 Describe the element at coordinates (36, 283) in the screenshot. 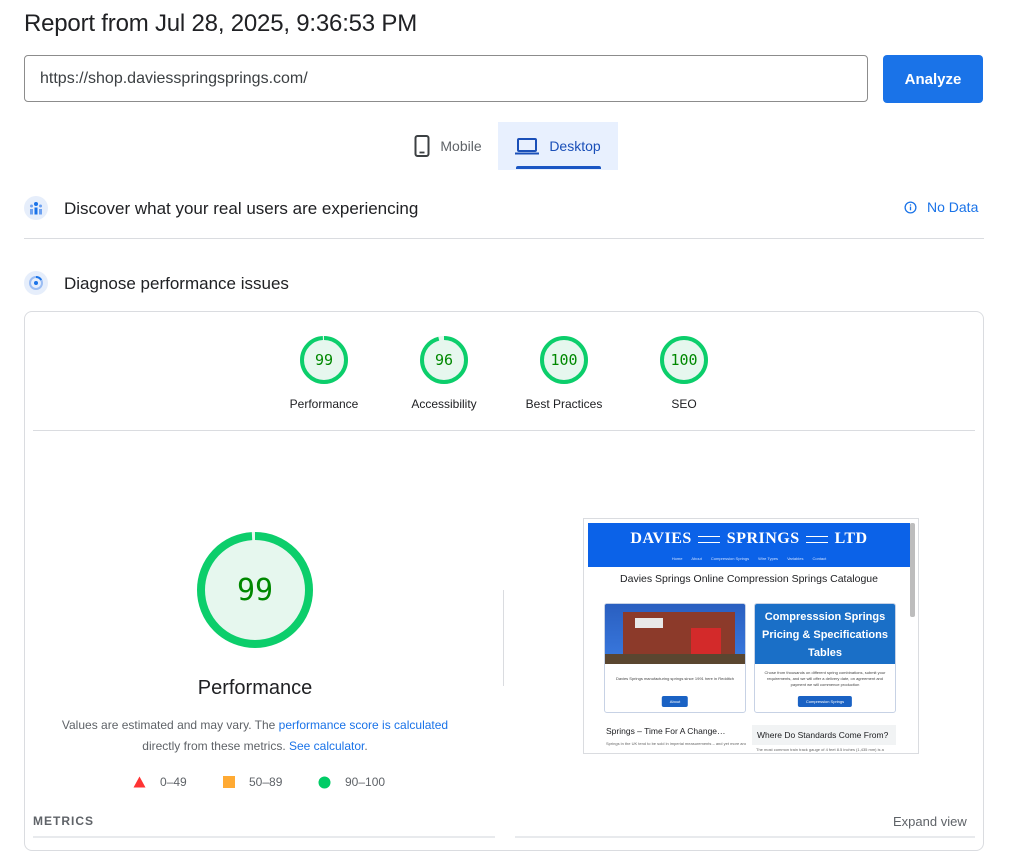

I see `gauge-icon` at that location.